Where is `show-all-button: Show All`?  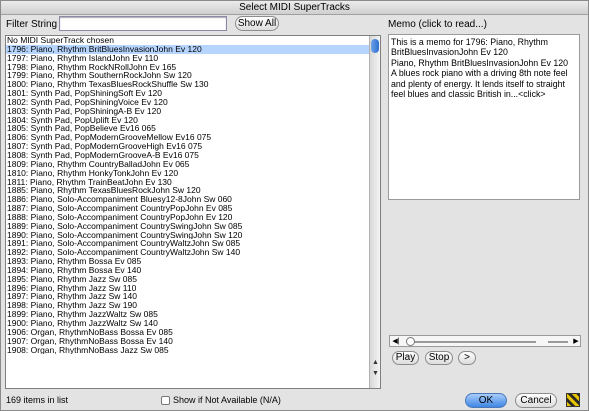
show-all-button: Show All is located at coordinates (257, 23).